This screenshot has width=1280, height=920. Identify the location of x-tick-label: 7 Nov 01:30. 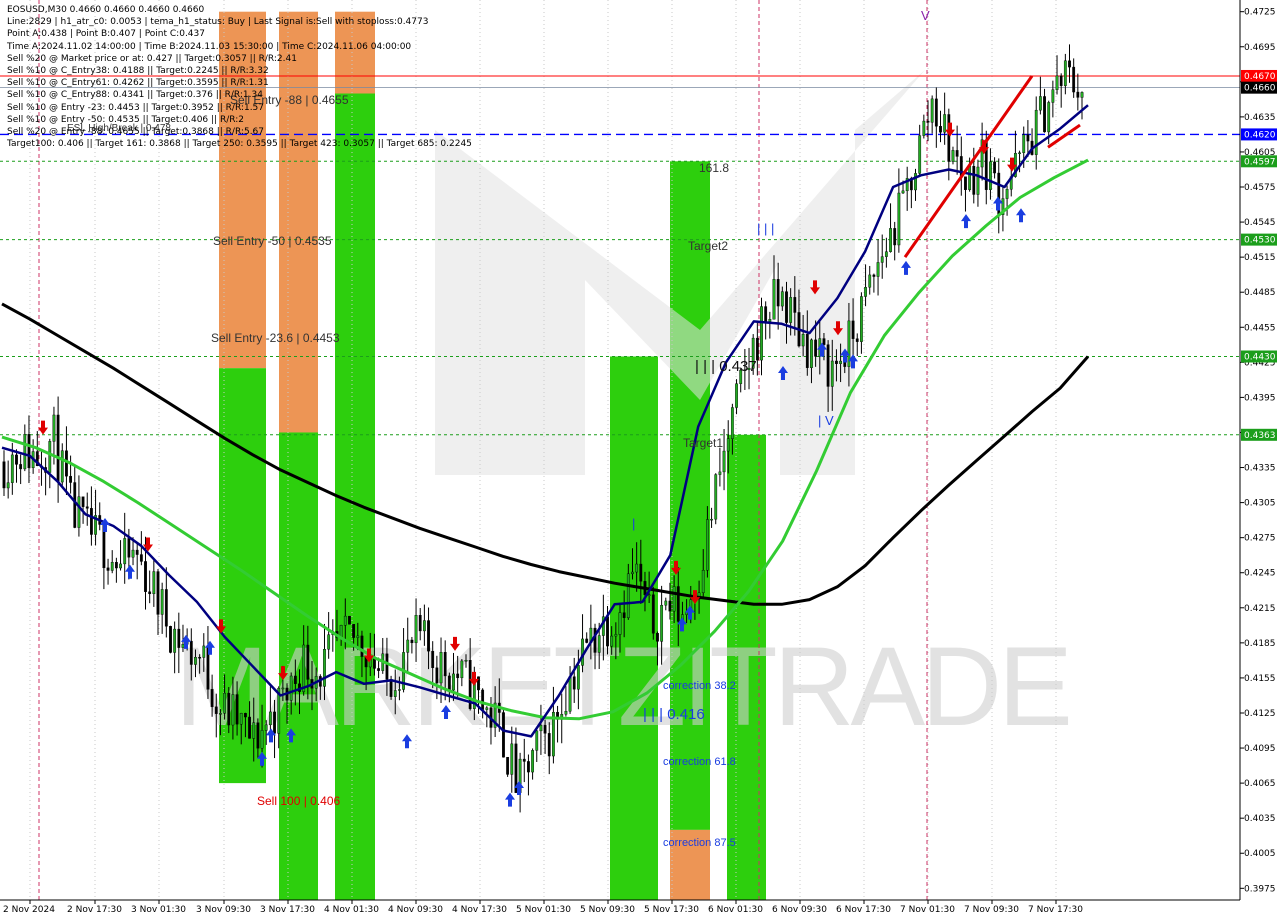
(927, 910).